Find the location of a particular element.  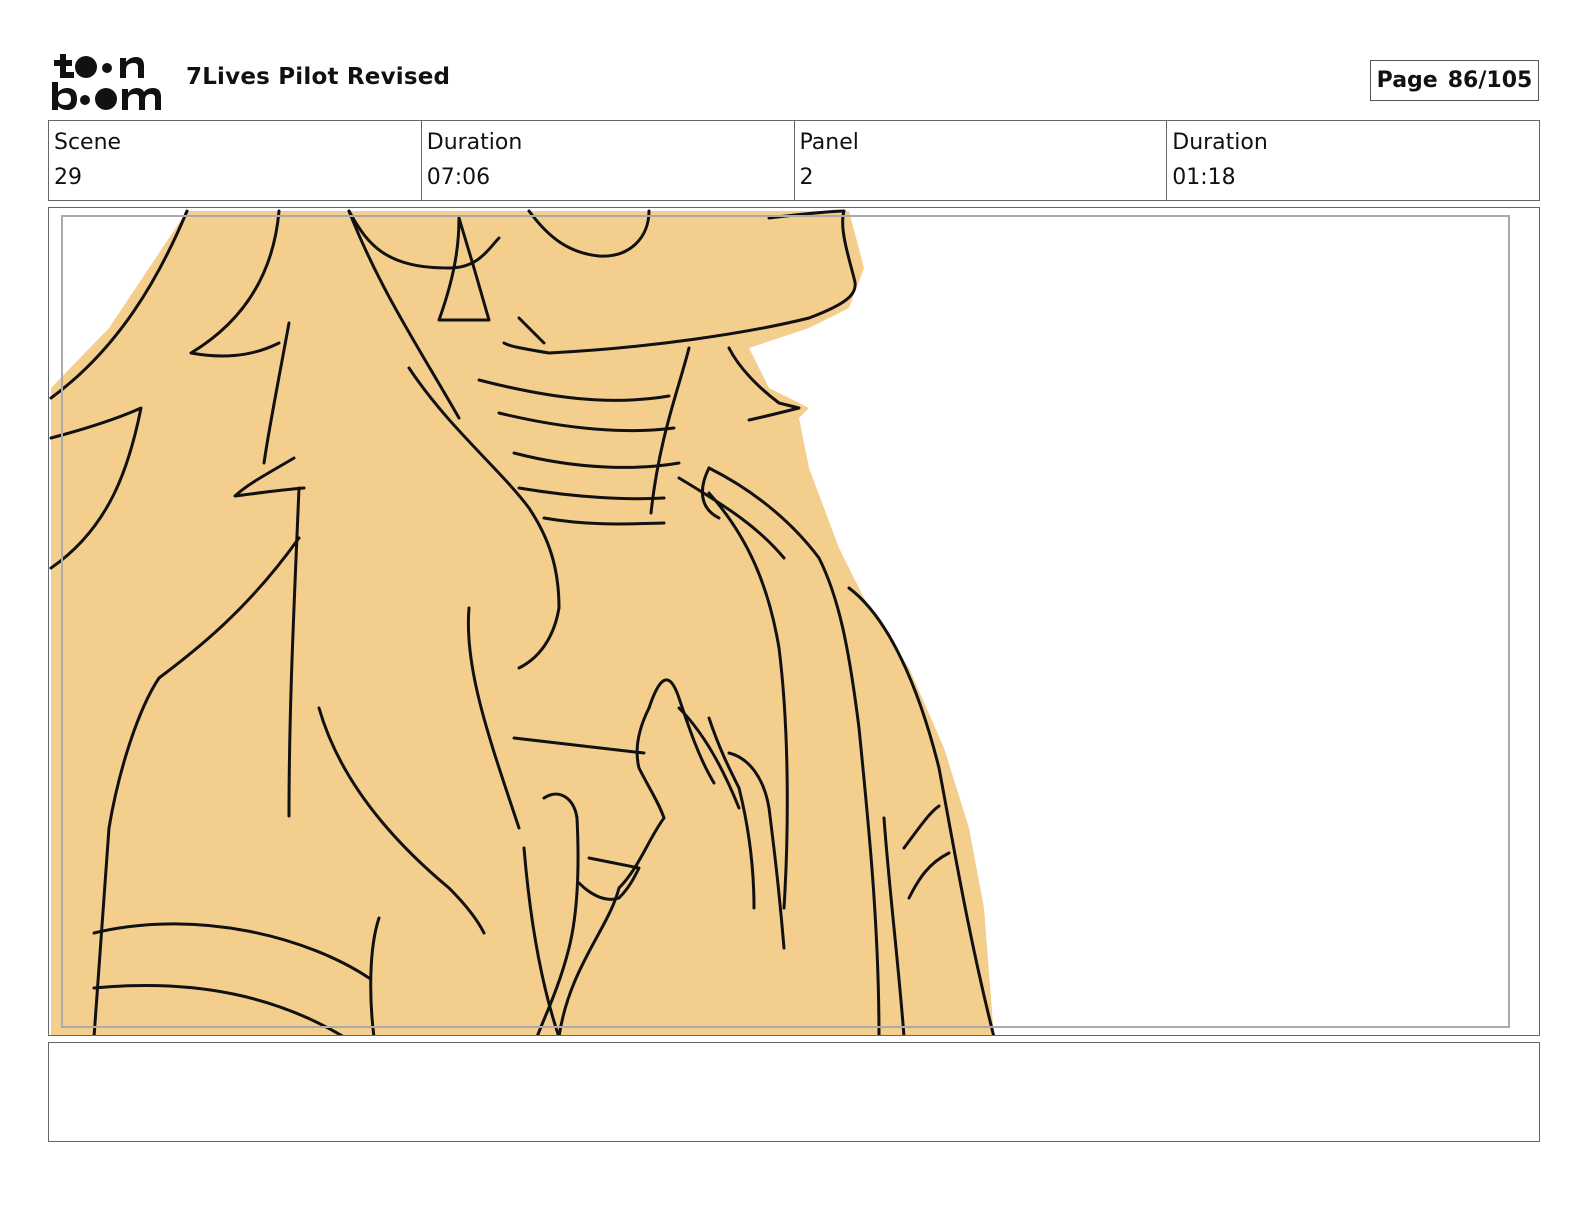

page-value: 86/105 is located at coordinates (1490, 80).